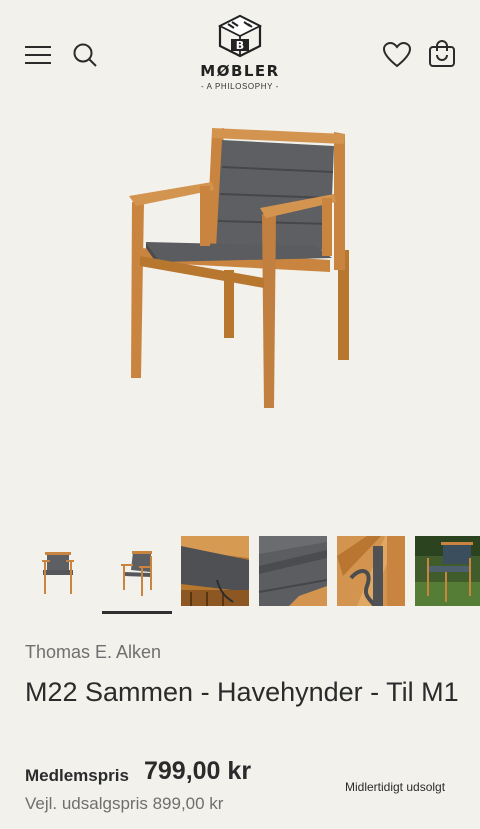 This screenshot has height=829, width=480. What do you see at coordinates (242, 692) in the screenshot?
I see `product-title: M22 Sammen - Havehynder - Til M1` at bounding box center [242, 692].